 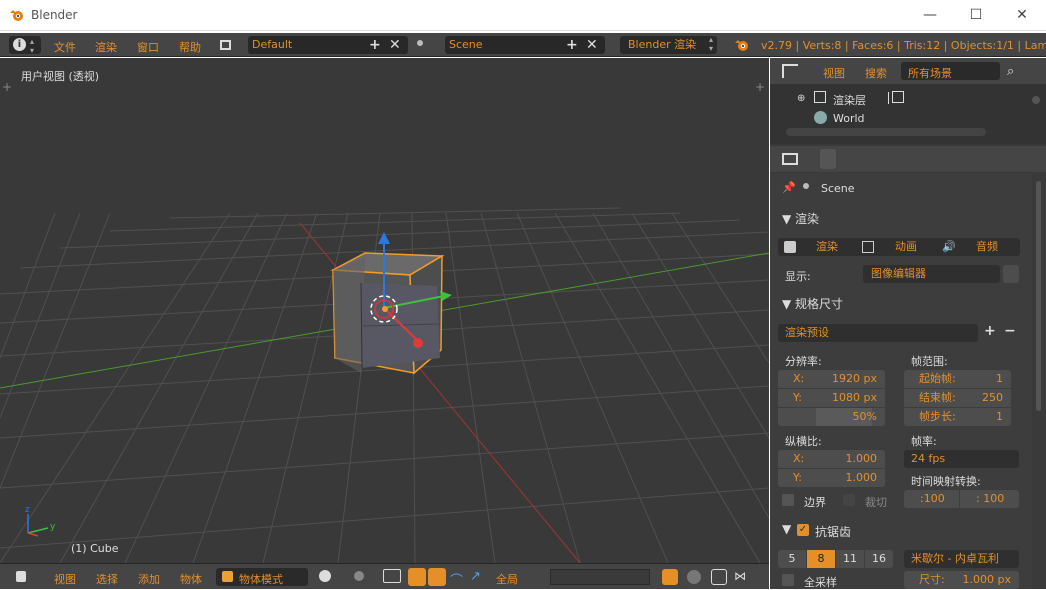 What do you see at coordinates (990, 331) in the screenshot?
I see `add-preset-button: +` at bounding box center [990, 331].